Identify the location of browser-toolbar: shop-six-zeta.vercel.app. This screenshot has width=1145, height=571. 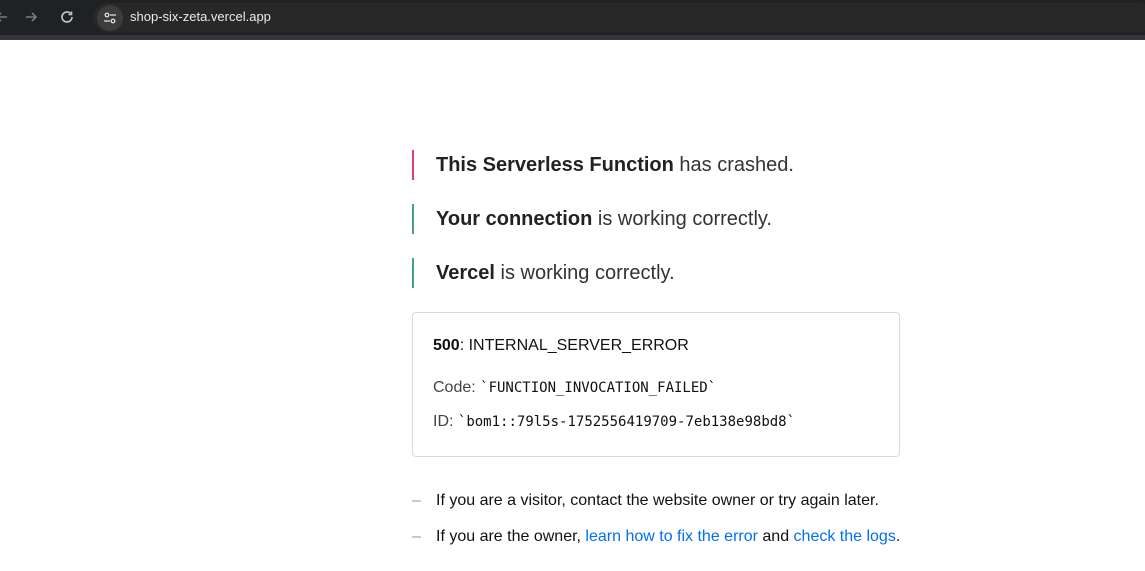
(572, 20).